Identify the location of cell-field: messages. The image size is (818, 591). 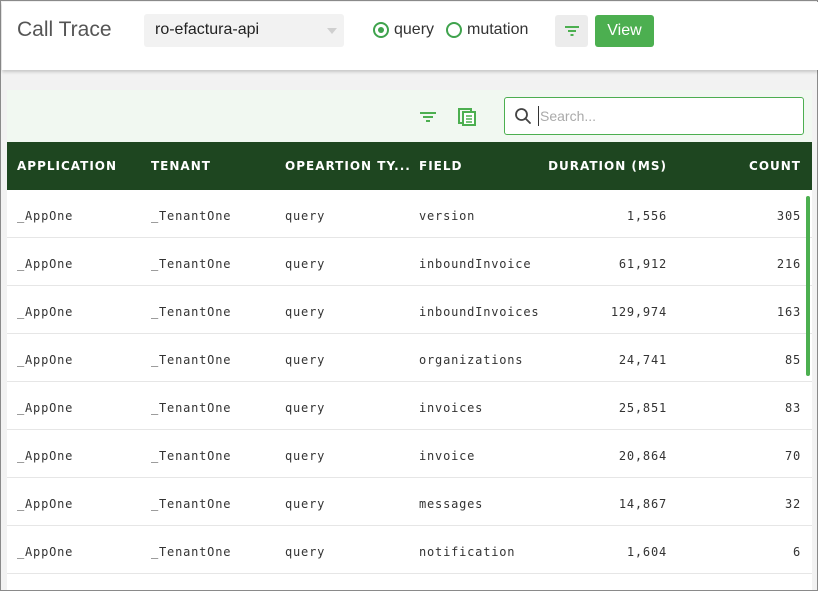
(451, 504).